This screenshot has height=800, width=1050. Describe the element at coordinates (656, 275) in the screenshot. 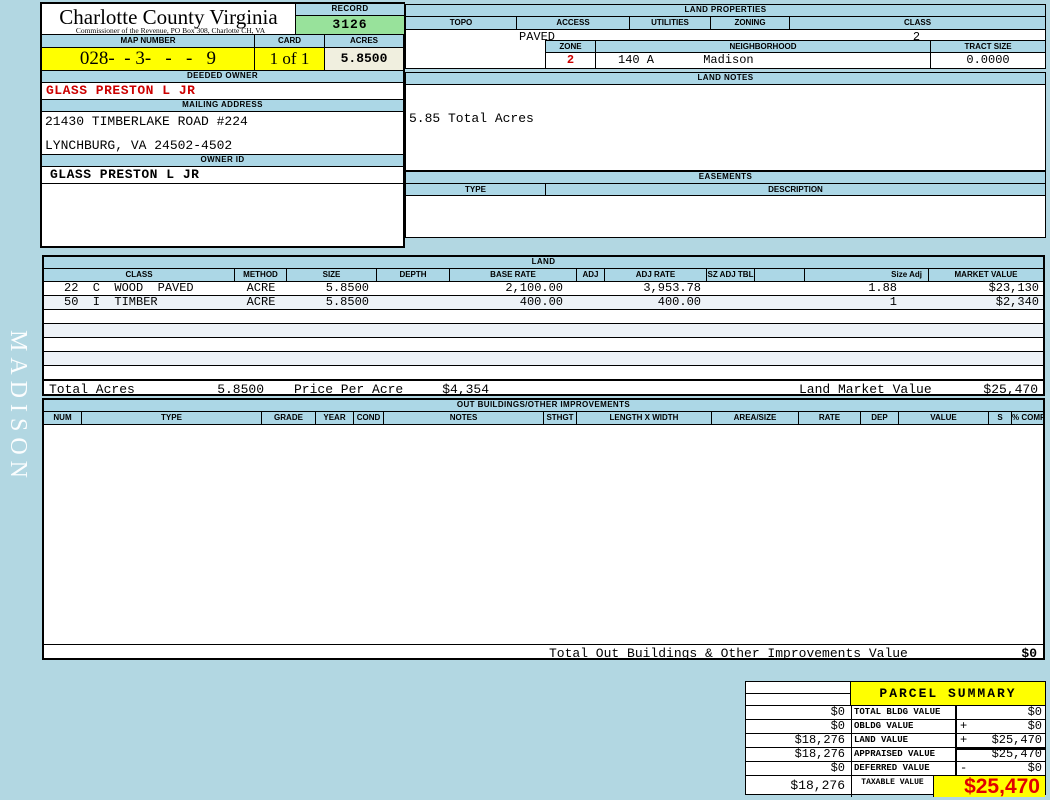

I see `land-adj-rate-header: ADJ RATE` at that location.